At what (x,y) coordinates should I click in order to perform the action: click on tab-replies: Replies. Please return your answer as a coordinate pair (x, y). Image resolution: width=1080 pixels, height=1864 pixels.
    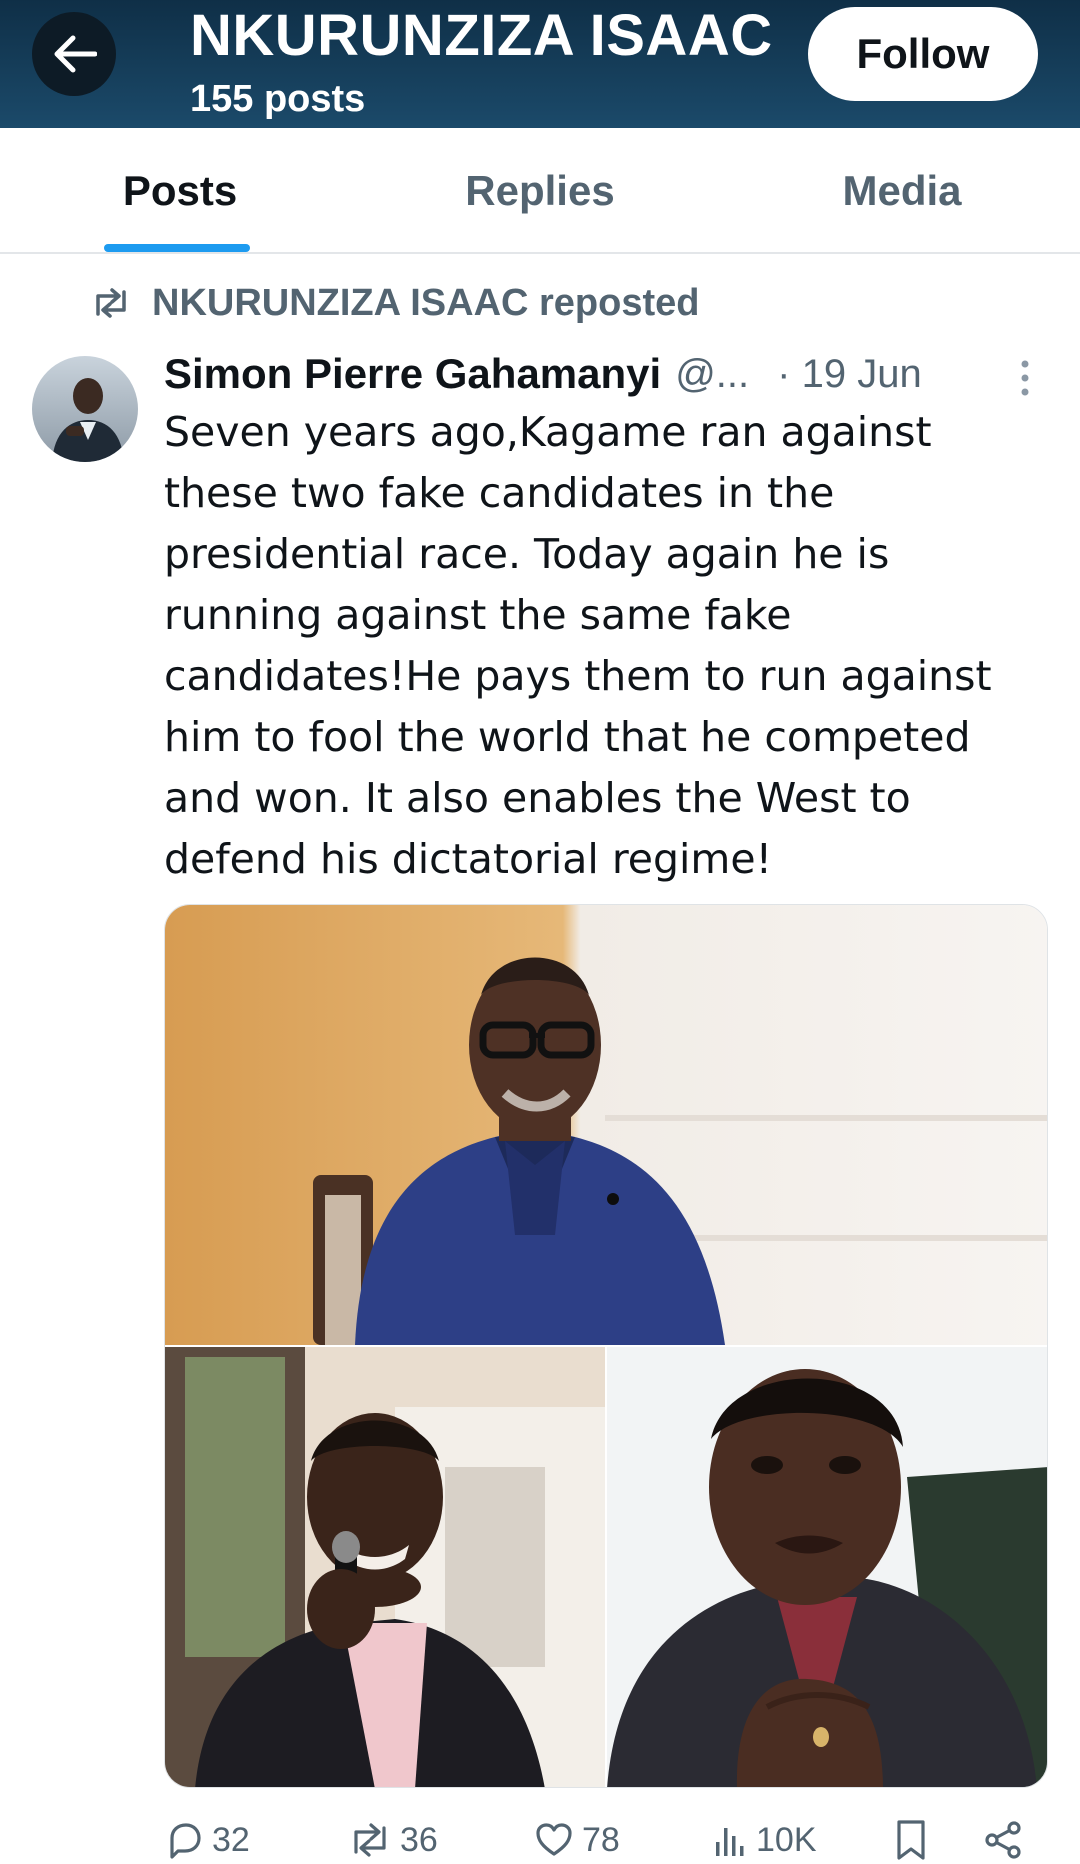
    Looking at the image, I should click on (540, 191).